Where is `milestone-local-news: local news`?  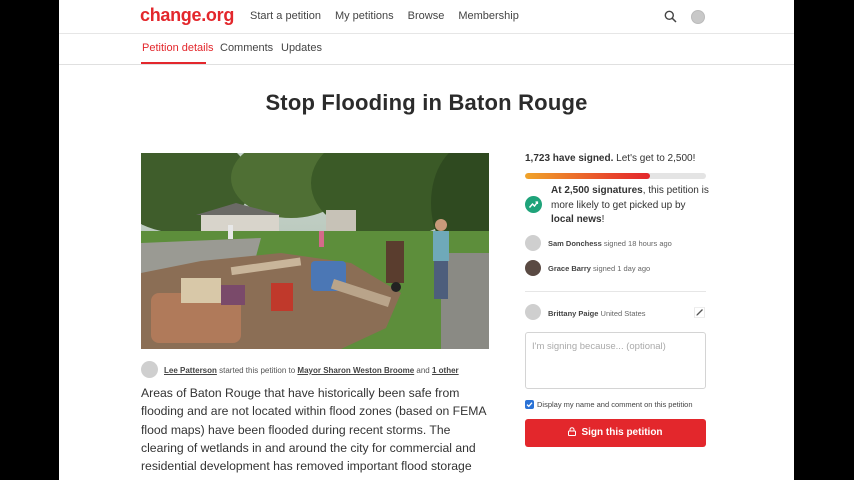 milestone-local-news: local news is located at coordinates (576, 219).